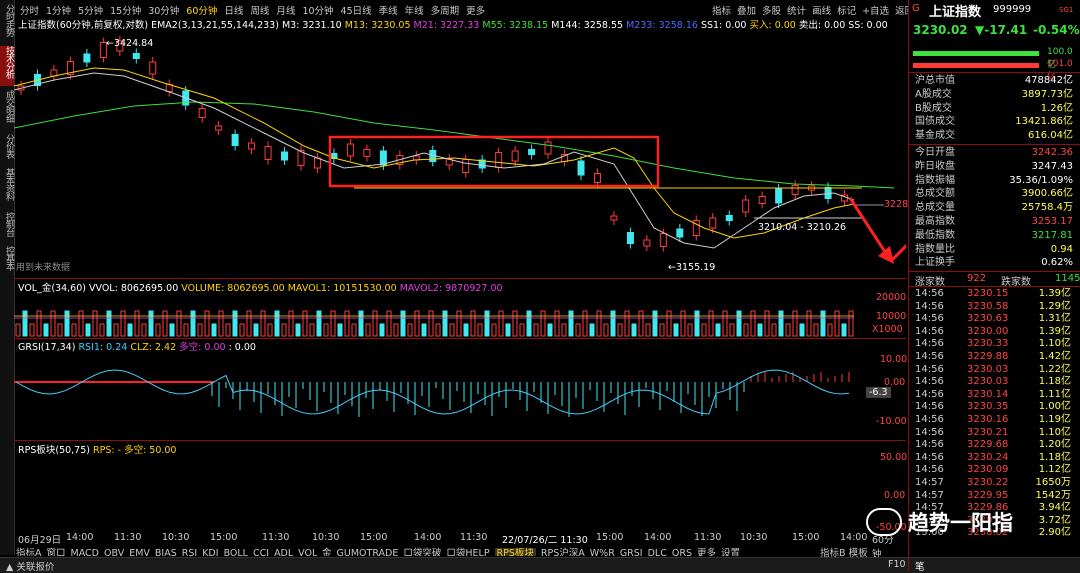  Describe the element at coordinates (7, 110) in the screenshot. I see `tab-trade-detail: 成交明细` at that location.